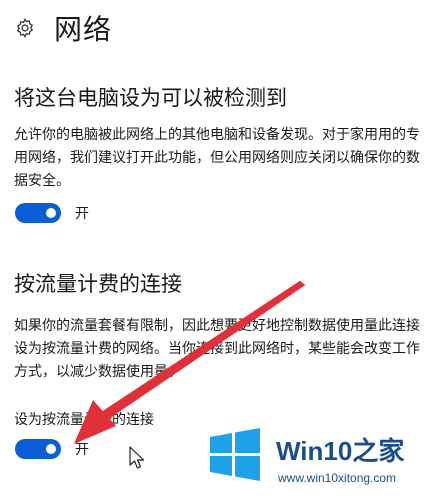 The width and height of the screenshot is (433, 503). What do you see at coordinates (82, 214) in the screenshot?
I see `discovery-toggle-state: 开` at bounding box center [82, 214].